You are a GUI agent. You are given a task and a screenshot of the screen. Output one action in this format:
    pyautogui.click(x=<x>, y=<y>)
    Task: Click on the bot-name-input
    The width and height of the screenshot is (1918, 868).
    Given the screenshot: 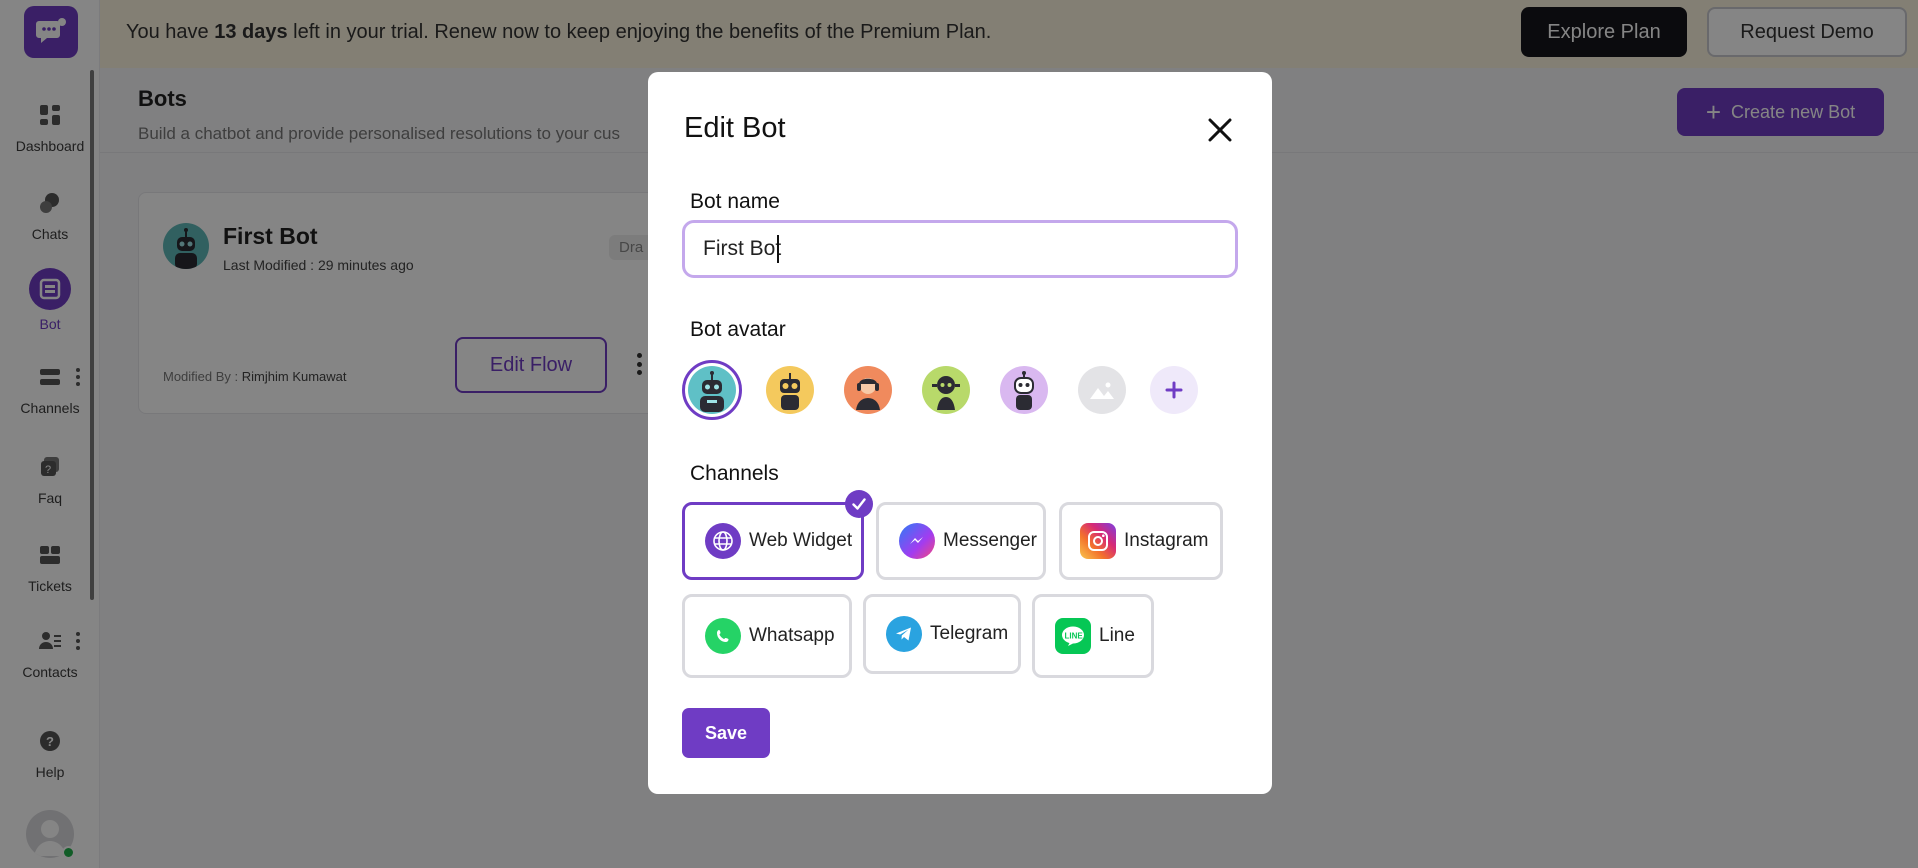 What is the action you would take?
    pyautogui.click(x=960, y=249)
    